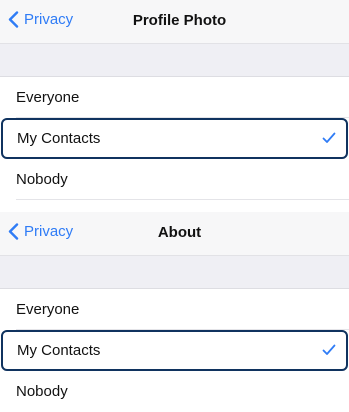  I want to click on page-title: Profile Photo, so click(179, 20).